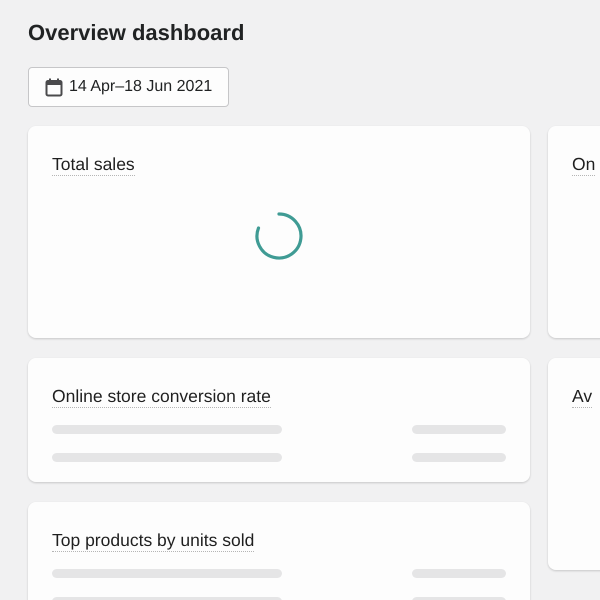 The width and height of the screenshot is (600, 600). I want to click on card-title: Av, so click(582, 396).